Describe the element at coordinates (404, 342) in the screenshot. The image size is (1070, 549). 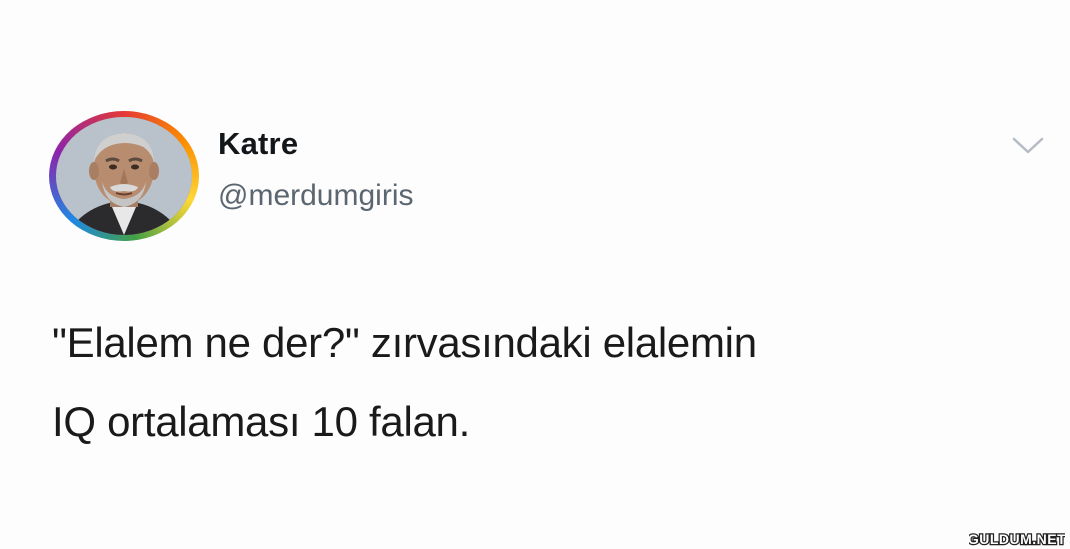
I see `tweet-text-line: "Elalem ne der?" zırvasındaki elalemin` at that location.